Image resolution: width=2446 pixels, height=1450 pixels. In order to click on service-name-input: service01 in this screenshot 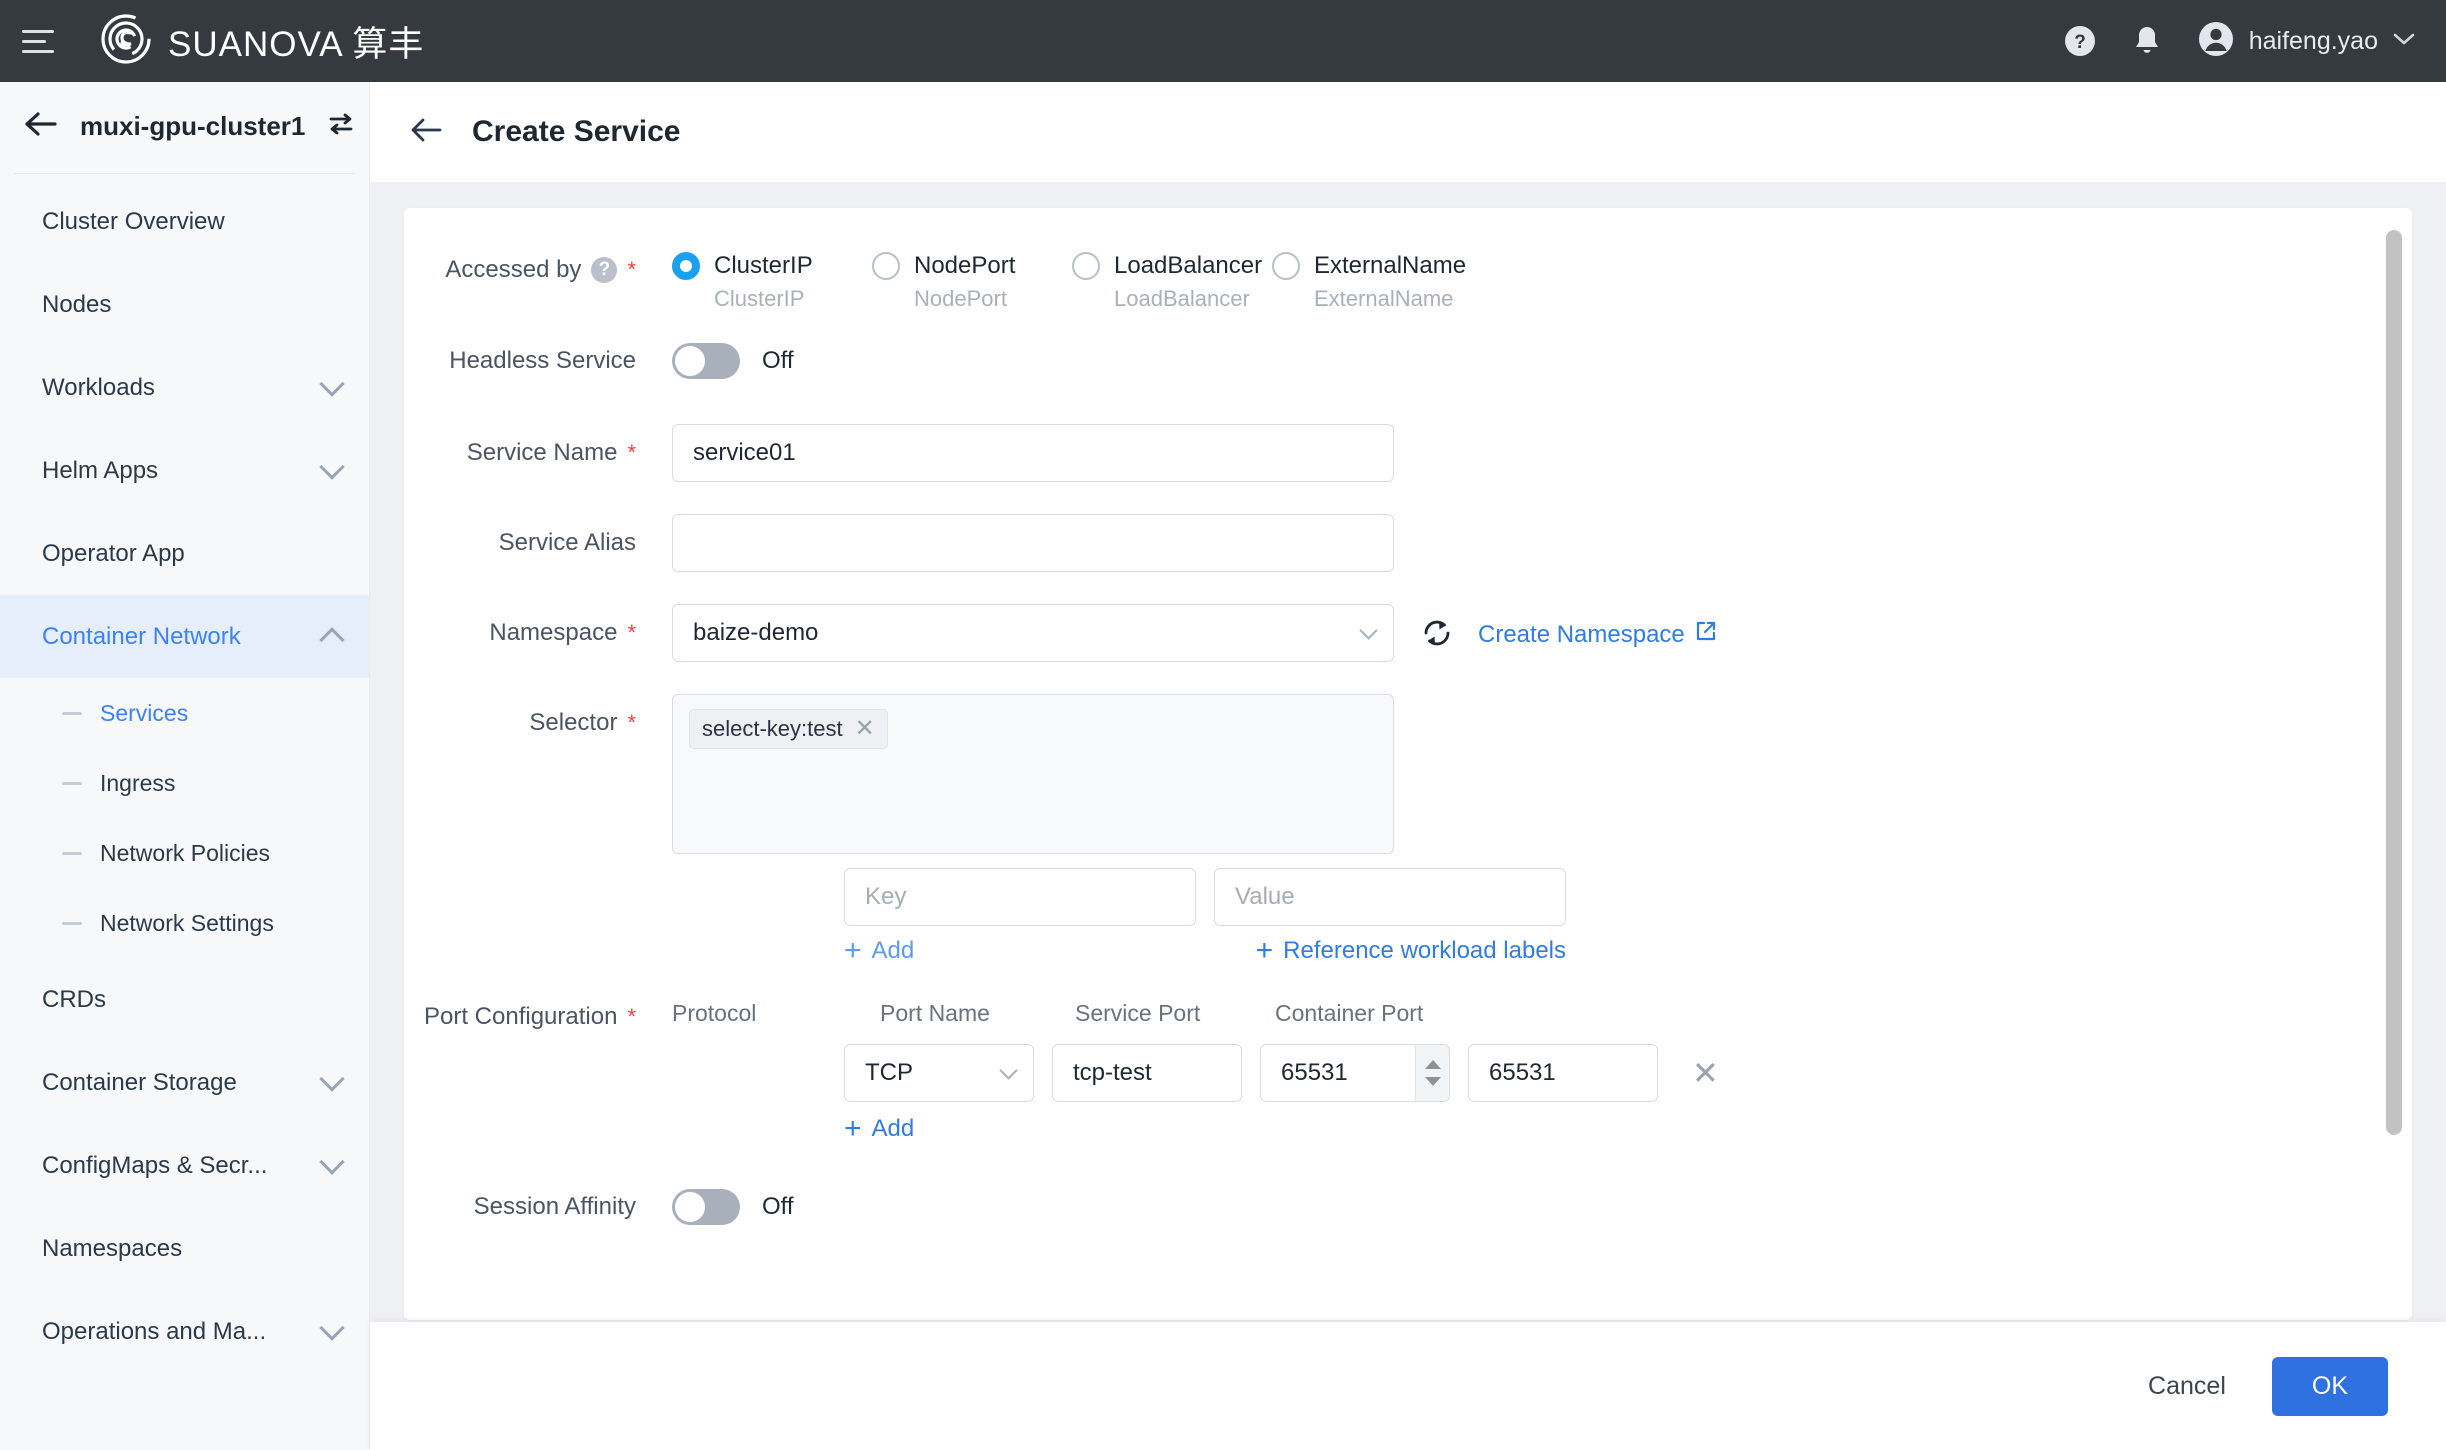, I will do `click(1033, 453)`.